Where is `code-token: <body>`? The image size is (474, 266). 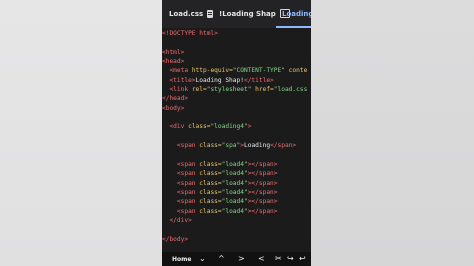
code-token: <body> is located at coordinates (173, 108).